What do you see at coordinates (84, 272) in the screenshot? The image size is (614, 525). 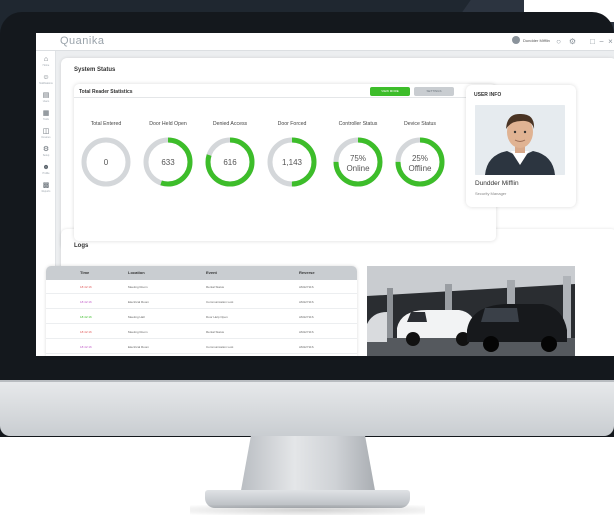 I see `column-header-time: Time` at bounding box center [84, 272].